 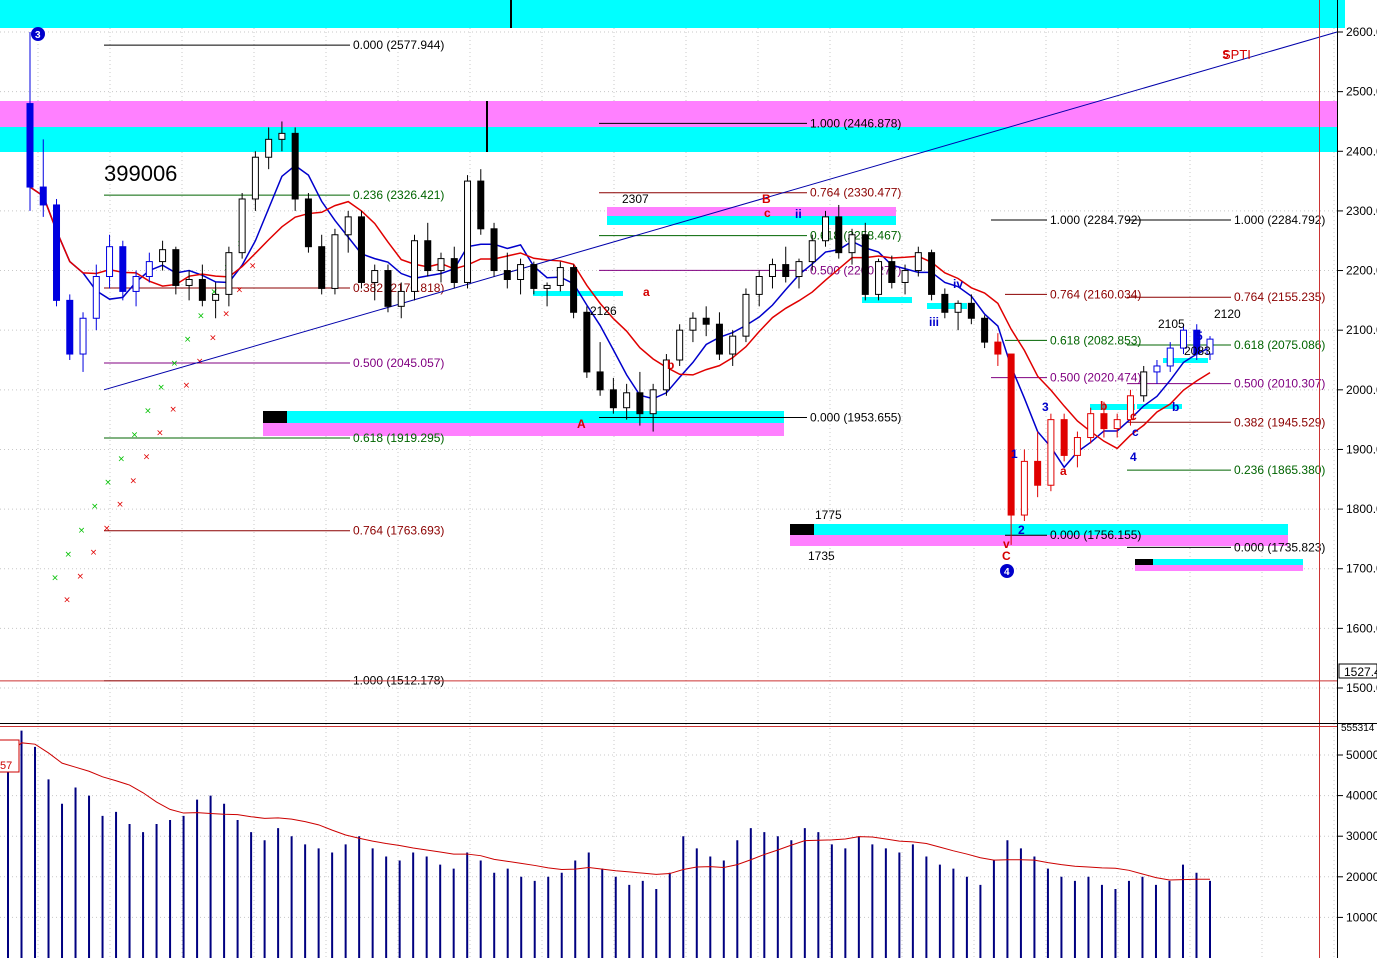 I want to click on fib-label: 0.618 (1919.295), so click(x=398, y=438).